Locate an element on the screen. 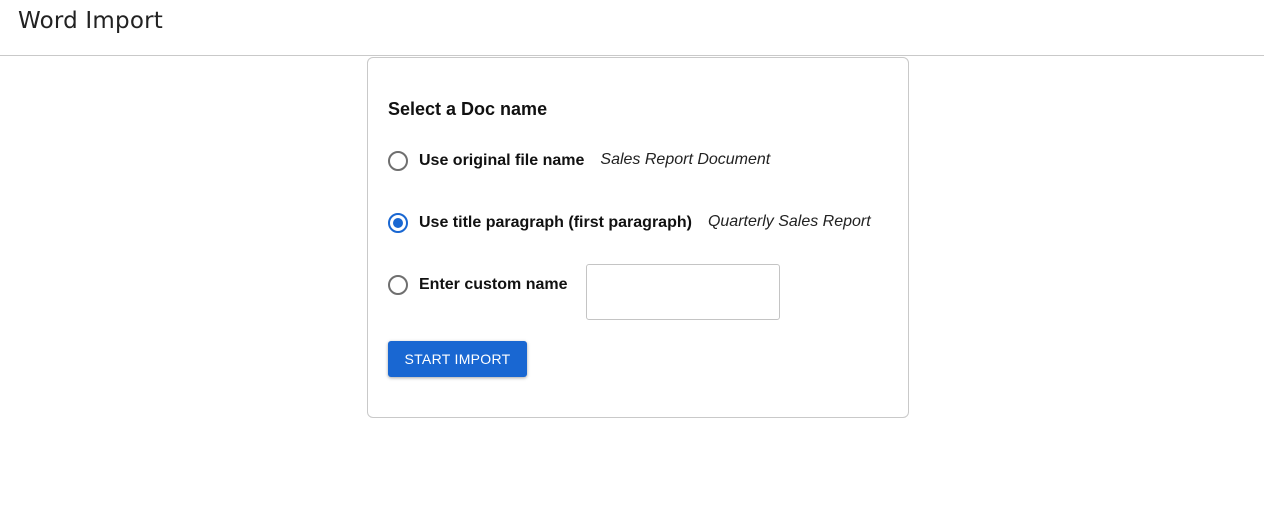 This screenshot has height=512, width=1264. radio-title-paragraph is located at coordinates (398, 223).